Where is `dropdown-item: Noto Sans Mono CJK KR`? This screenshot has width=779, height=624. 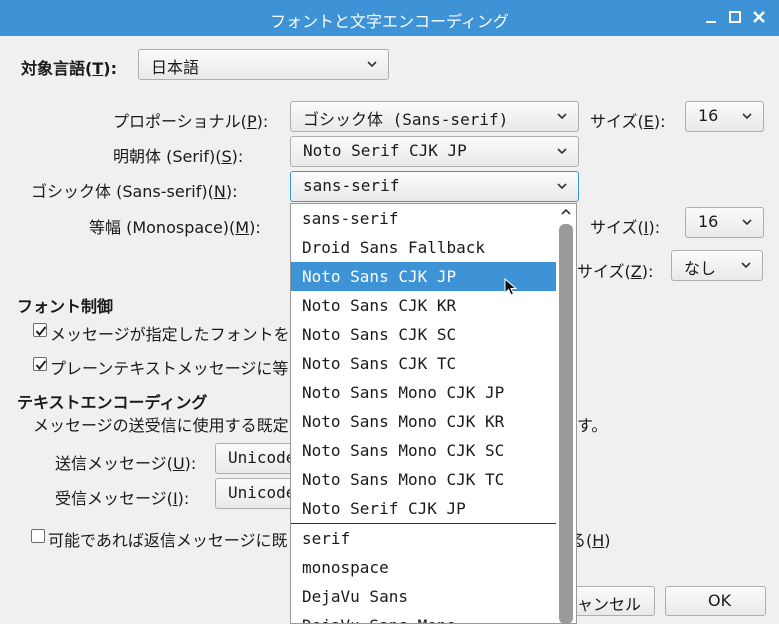 dropdown-item: Noto Sans Mono CJK KR is located at coordinates (423, 421).